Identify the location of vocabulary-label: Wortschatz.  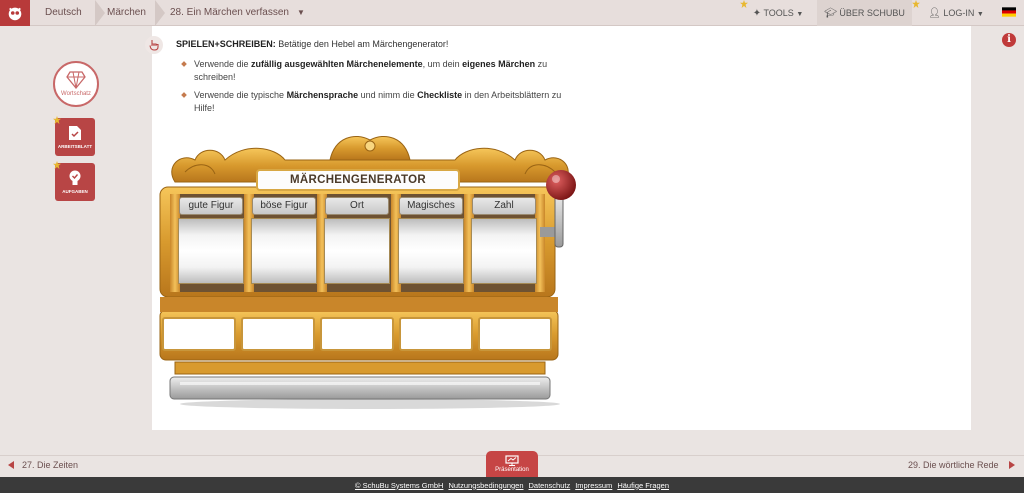
(76, 94).